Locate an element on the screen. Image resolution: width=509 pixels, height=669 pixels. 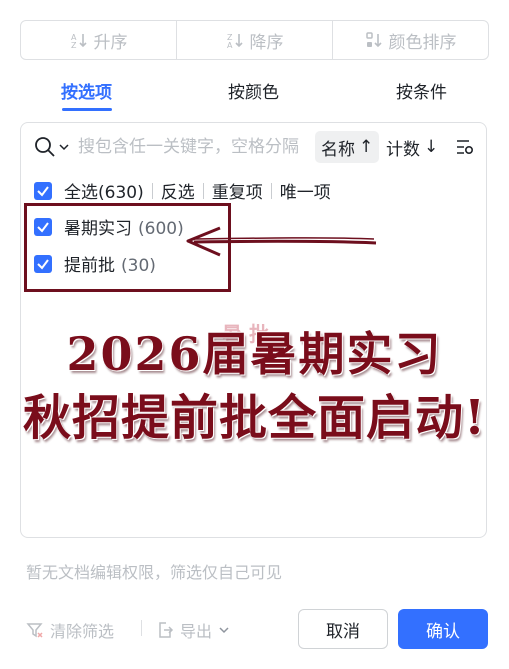
color-sort-label: 颜色排序 is located at coordinates (422, 42).